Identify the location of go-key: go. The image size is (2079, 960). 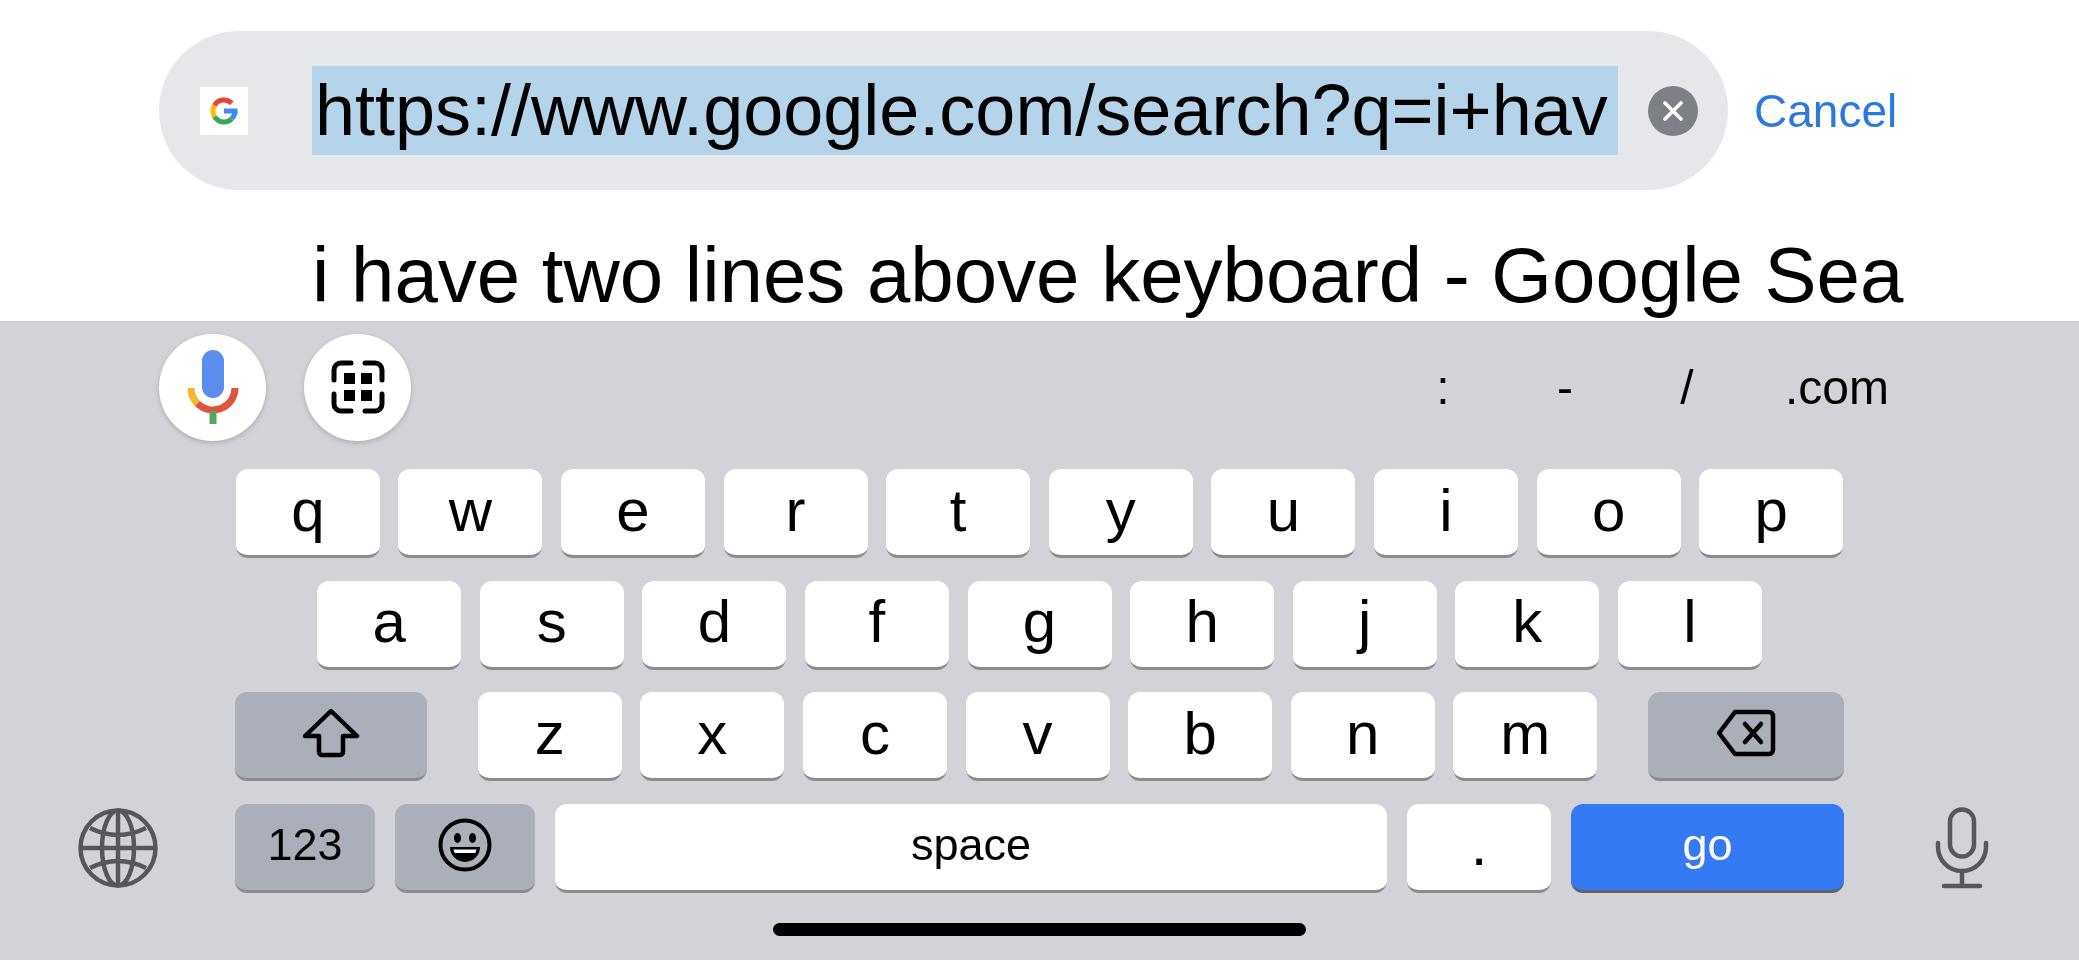
(1707, 848).